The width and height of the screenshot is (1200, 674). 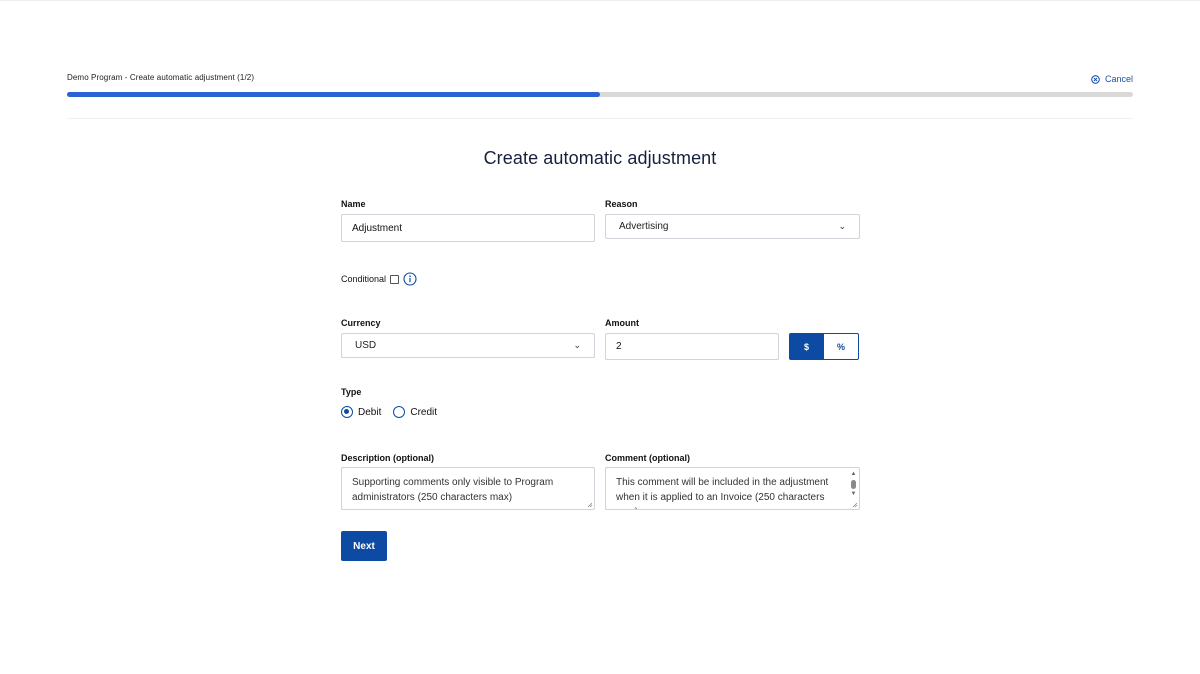 I want to click on debit-option: Debit, so click(x=361, y=412).